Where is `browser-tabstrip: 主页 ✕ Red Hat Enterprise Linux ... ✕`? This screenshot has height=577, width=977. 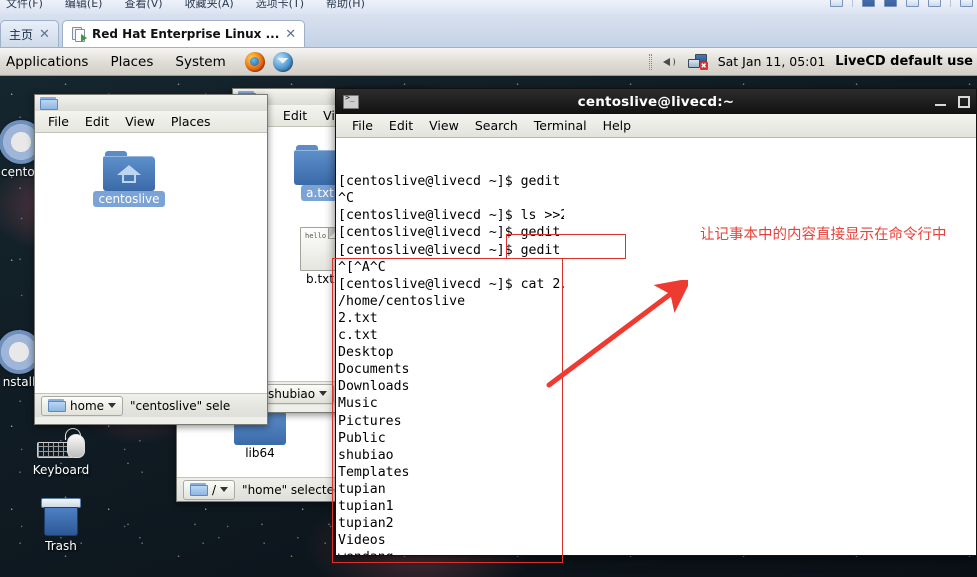
browser-tabstrip: 主页 ✕ Red Hat Enterprise Linux ... ✕ is located at coordinates (488, 31).